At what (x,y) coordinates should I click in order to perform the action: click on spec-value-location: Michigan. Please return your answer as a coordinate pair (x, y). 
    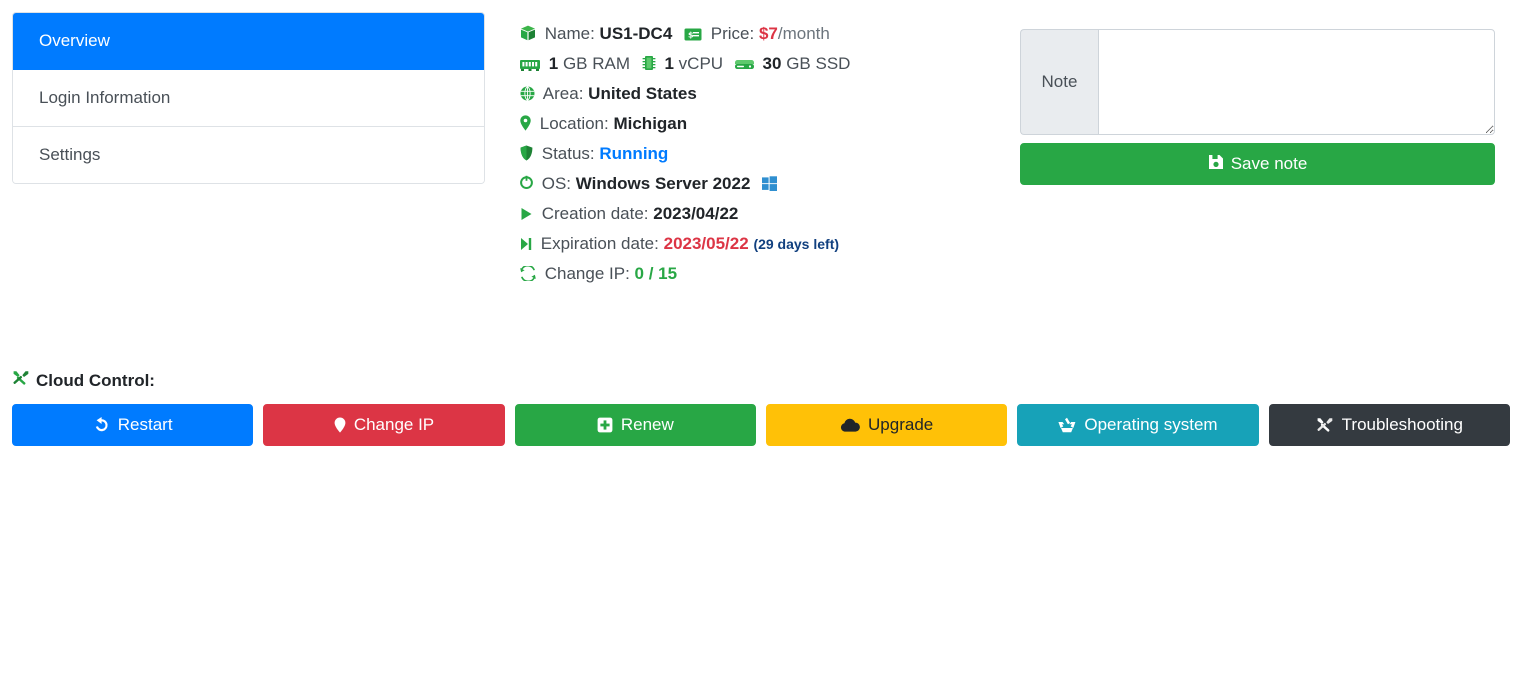
    Looking at the image, I should click on (650, 123).